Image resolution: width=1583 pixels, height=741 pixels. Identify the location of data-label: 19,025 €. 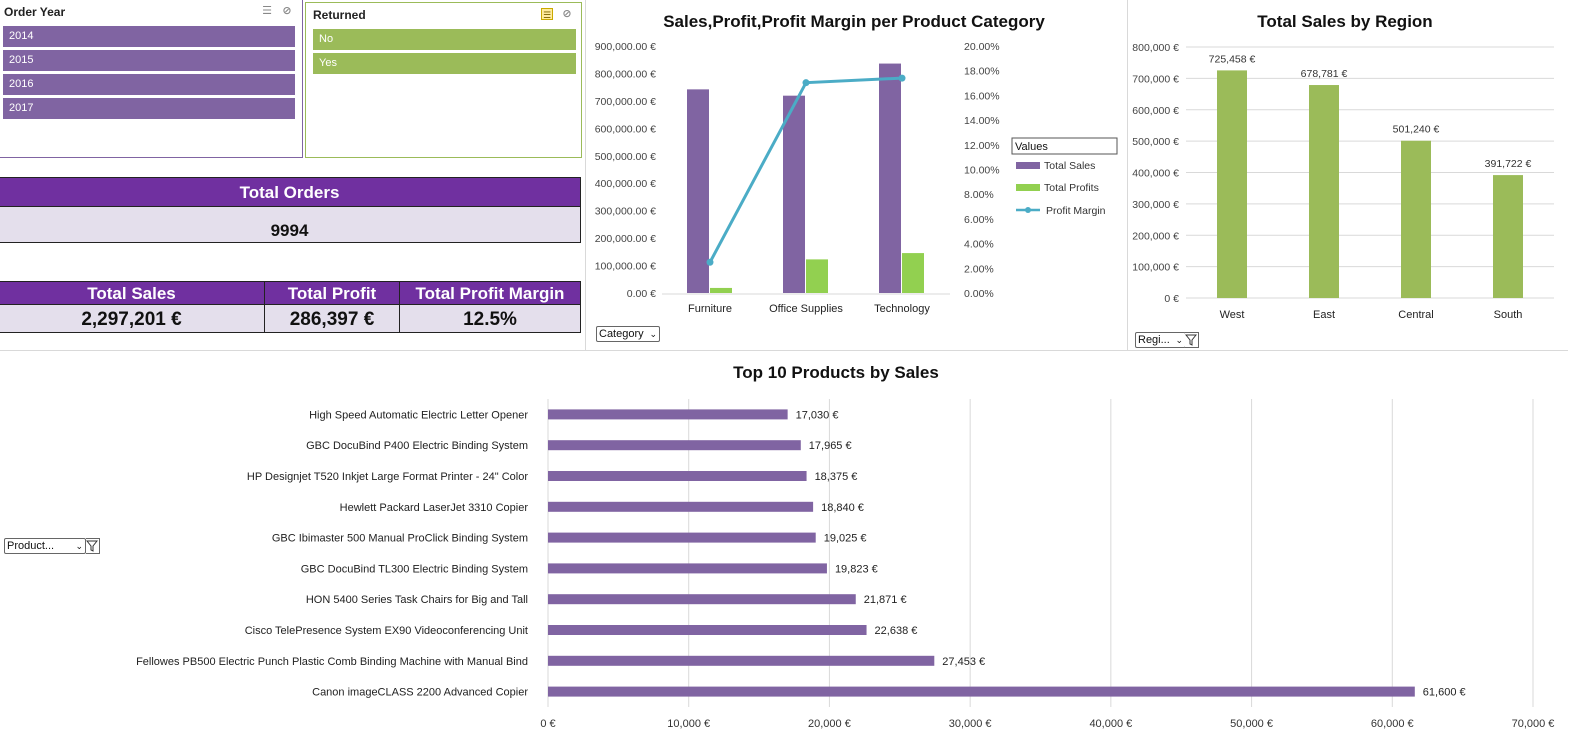
(845, 539).